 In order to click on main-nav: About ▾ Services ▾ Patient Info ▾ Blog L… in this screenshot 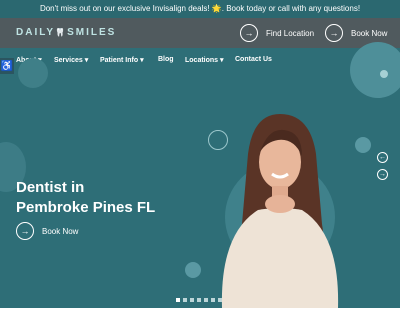, I will do `click(200, 61)`.